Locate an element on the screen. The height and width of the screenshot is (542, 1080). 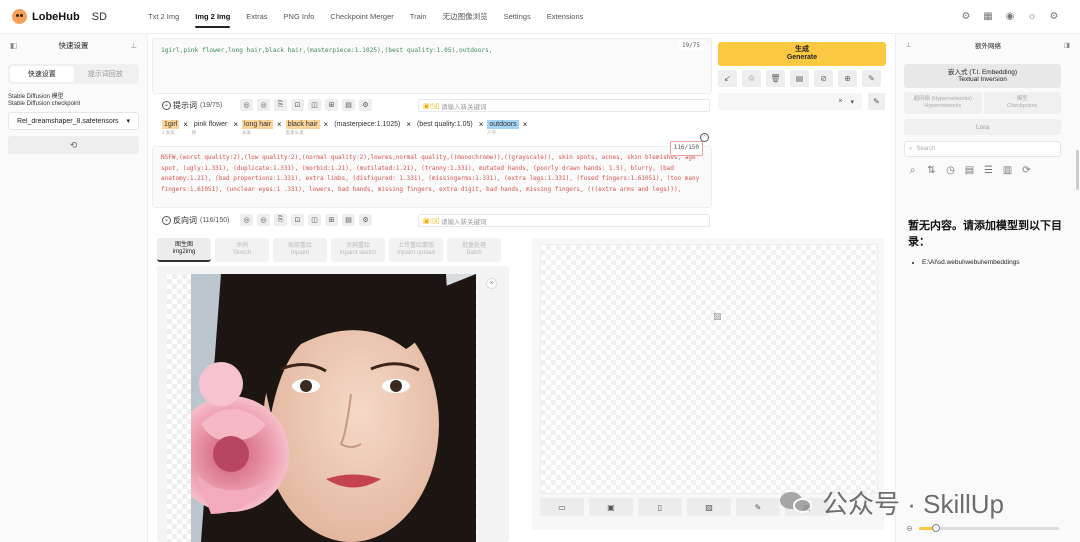
prompt-label-group: ⌄ 提示词 (19/75) is located at coordinates (201, 105).